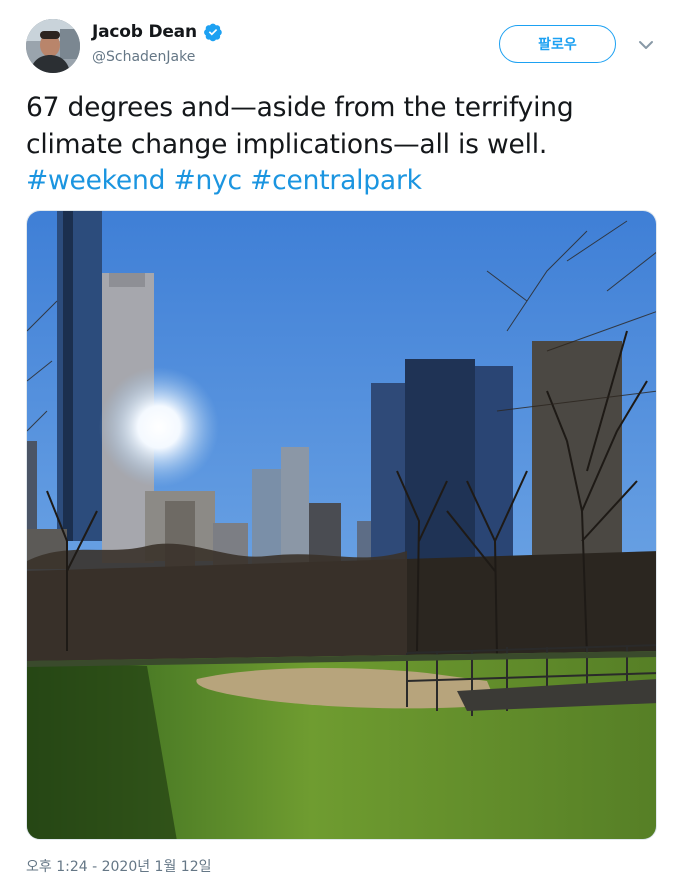  Describe the element at coordinates (300, 107) in the screenshot. I see `tweet-text-line: 67 degrees and—aside from the terrifying` at that location.